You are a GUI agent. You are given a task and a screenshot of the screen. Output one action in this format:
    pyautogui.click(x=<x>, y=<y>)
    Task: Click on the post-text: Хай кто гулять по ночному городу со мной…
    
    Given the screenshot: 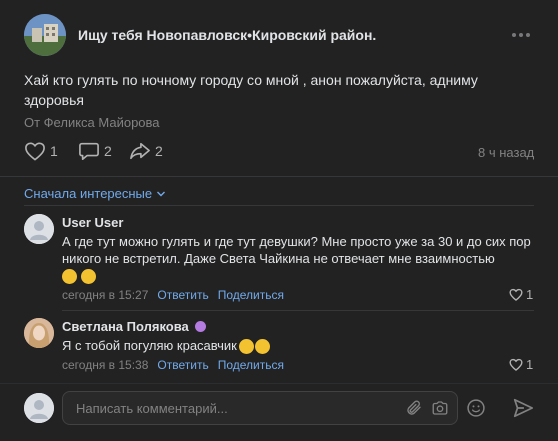 What is the action you would take?
    pyautogui.click(x=251, y=90)
    